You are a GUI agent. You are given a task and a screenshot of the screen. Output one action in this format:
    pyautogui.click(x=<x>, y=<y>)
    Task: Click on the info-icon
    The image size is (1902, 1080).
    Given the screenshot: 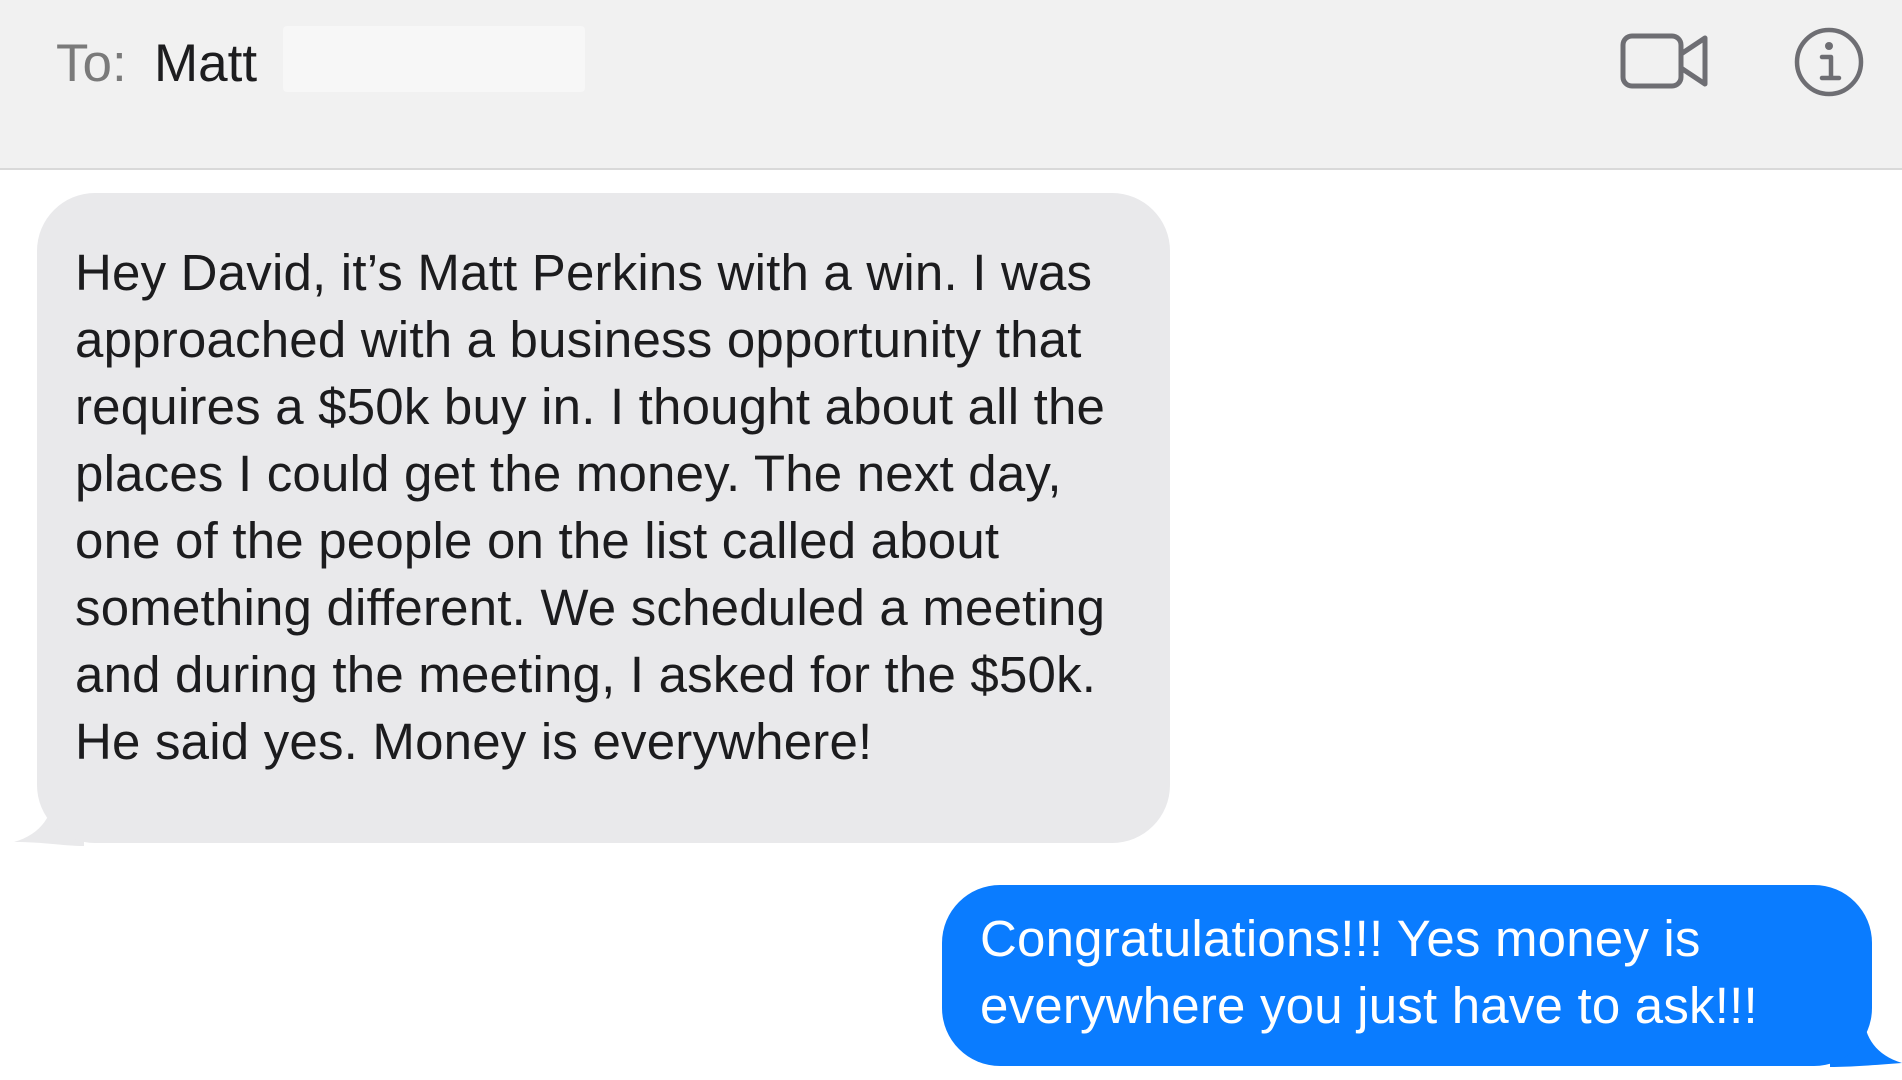 What is the action you would take?
    pyautogui.click(x=1829, y=62)
    